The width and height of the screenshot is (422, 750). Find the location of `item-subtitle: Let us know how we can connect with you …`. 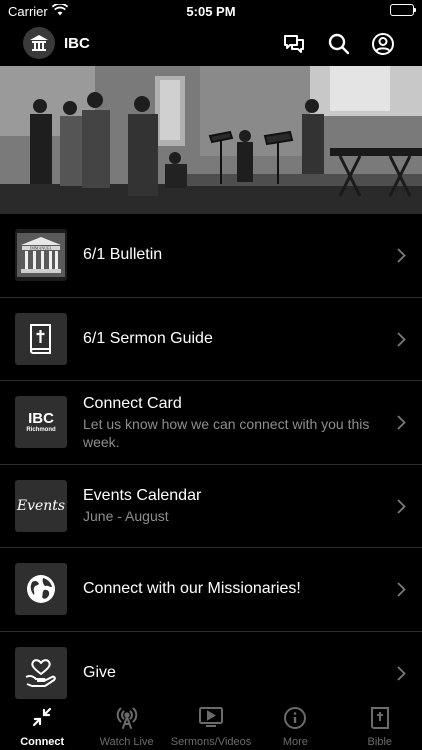

item-subtitle: Let us know how we can connect with you … is located at coordinates (226, 432).